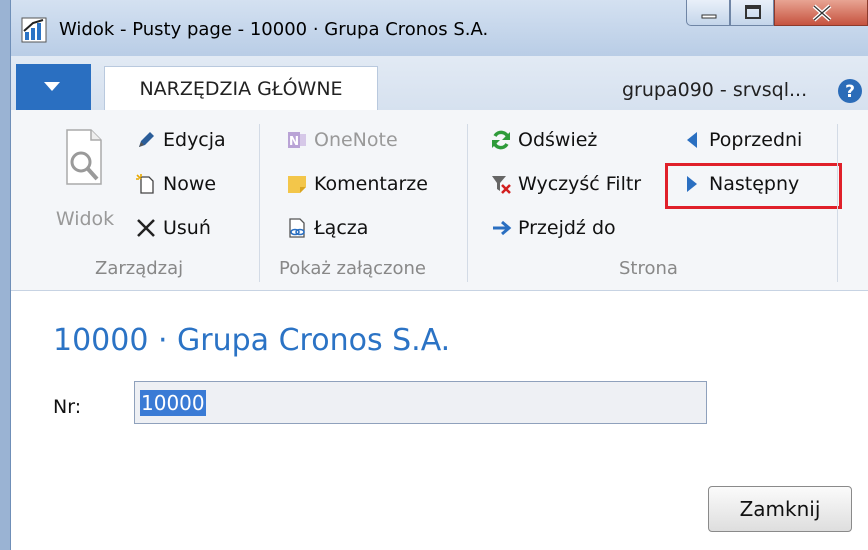  I want to click on window-left-border, so click(5, 275).